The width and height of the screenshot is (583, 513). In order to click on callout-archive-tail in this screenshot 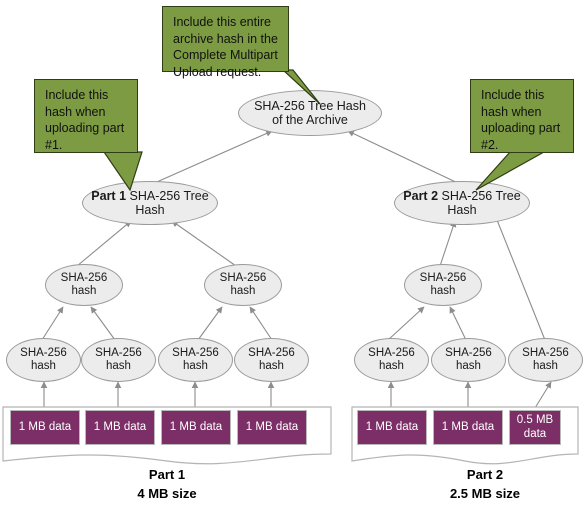, I will do `click(301, 87)`.